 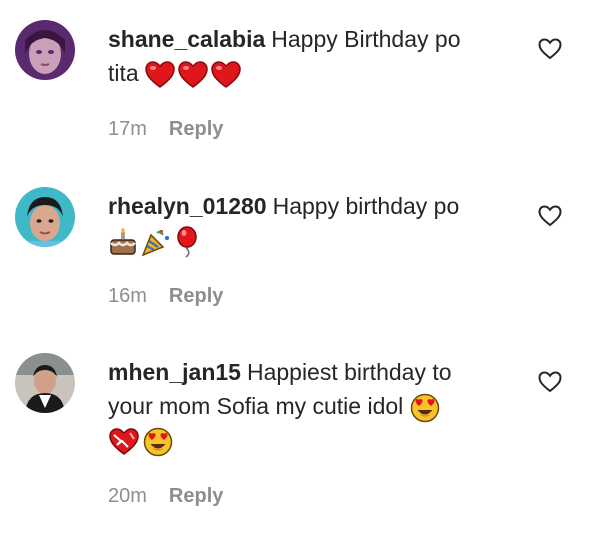 I want to click on comment-timestamp: 20m, so click(x=127, y=496).